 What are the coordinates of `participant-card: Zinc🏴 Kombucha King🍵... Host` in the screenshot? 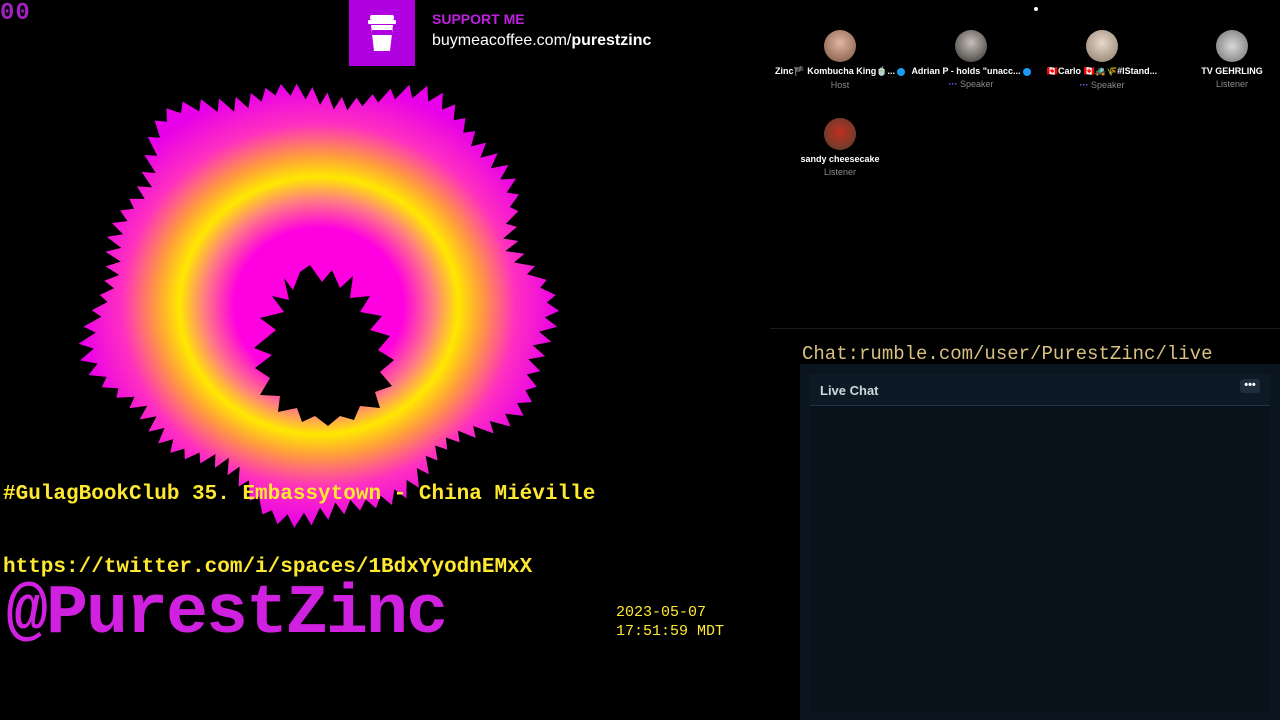 It's located at (840, 60).